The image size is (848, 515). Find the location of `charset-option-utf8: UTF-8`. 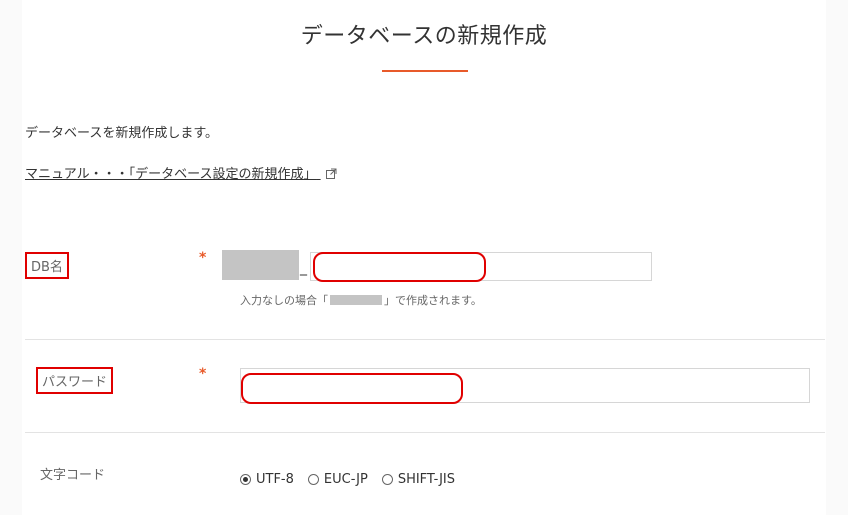

charset-option-utf8: UTF-8 is located at coordinates (267, 479).